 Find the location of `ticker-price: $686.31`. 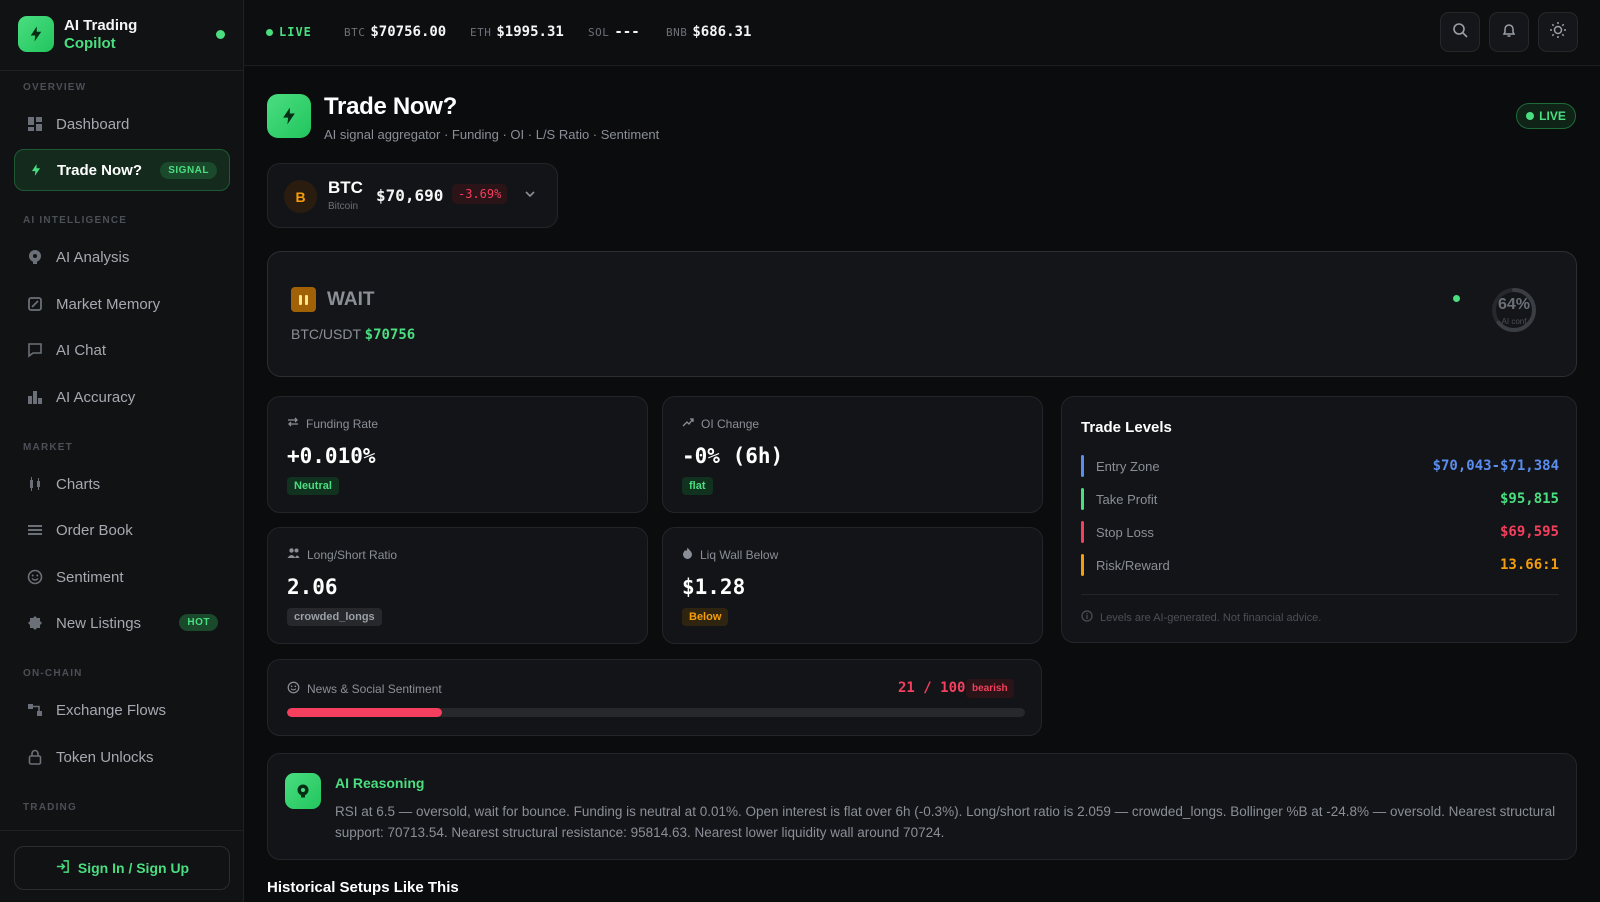

ticker-price: $686.31 is located at coordinates (722, 32).